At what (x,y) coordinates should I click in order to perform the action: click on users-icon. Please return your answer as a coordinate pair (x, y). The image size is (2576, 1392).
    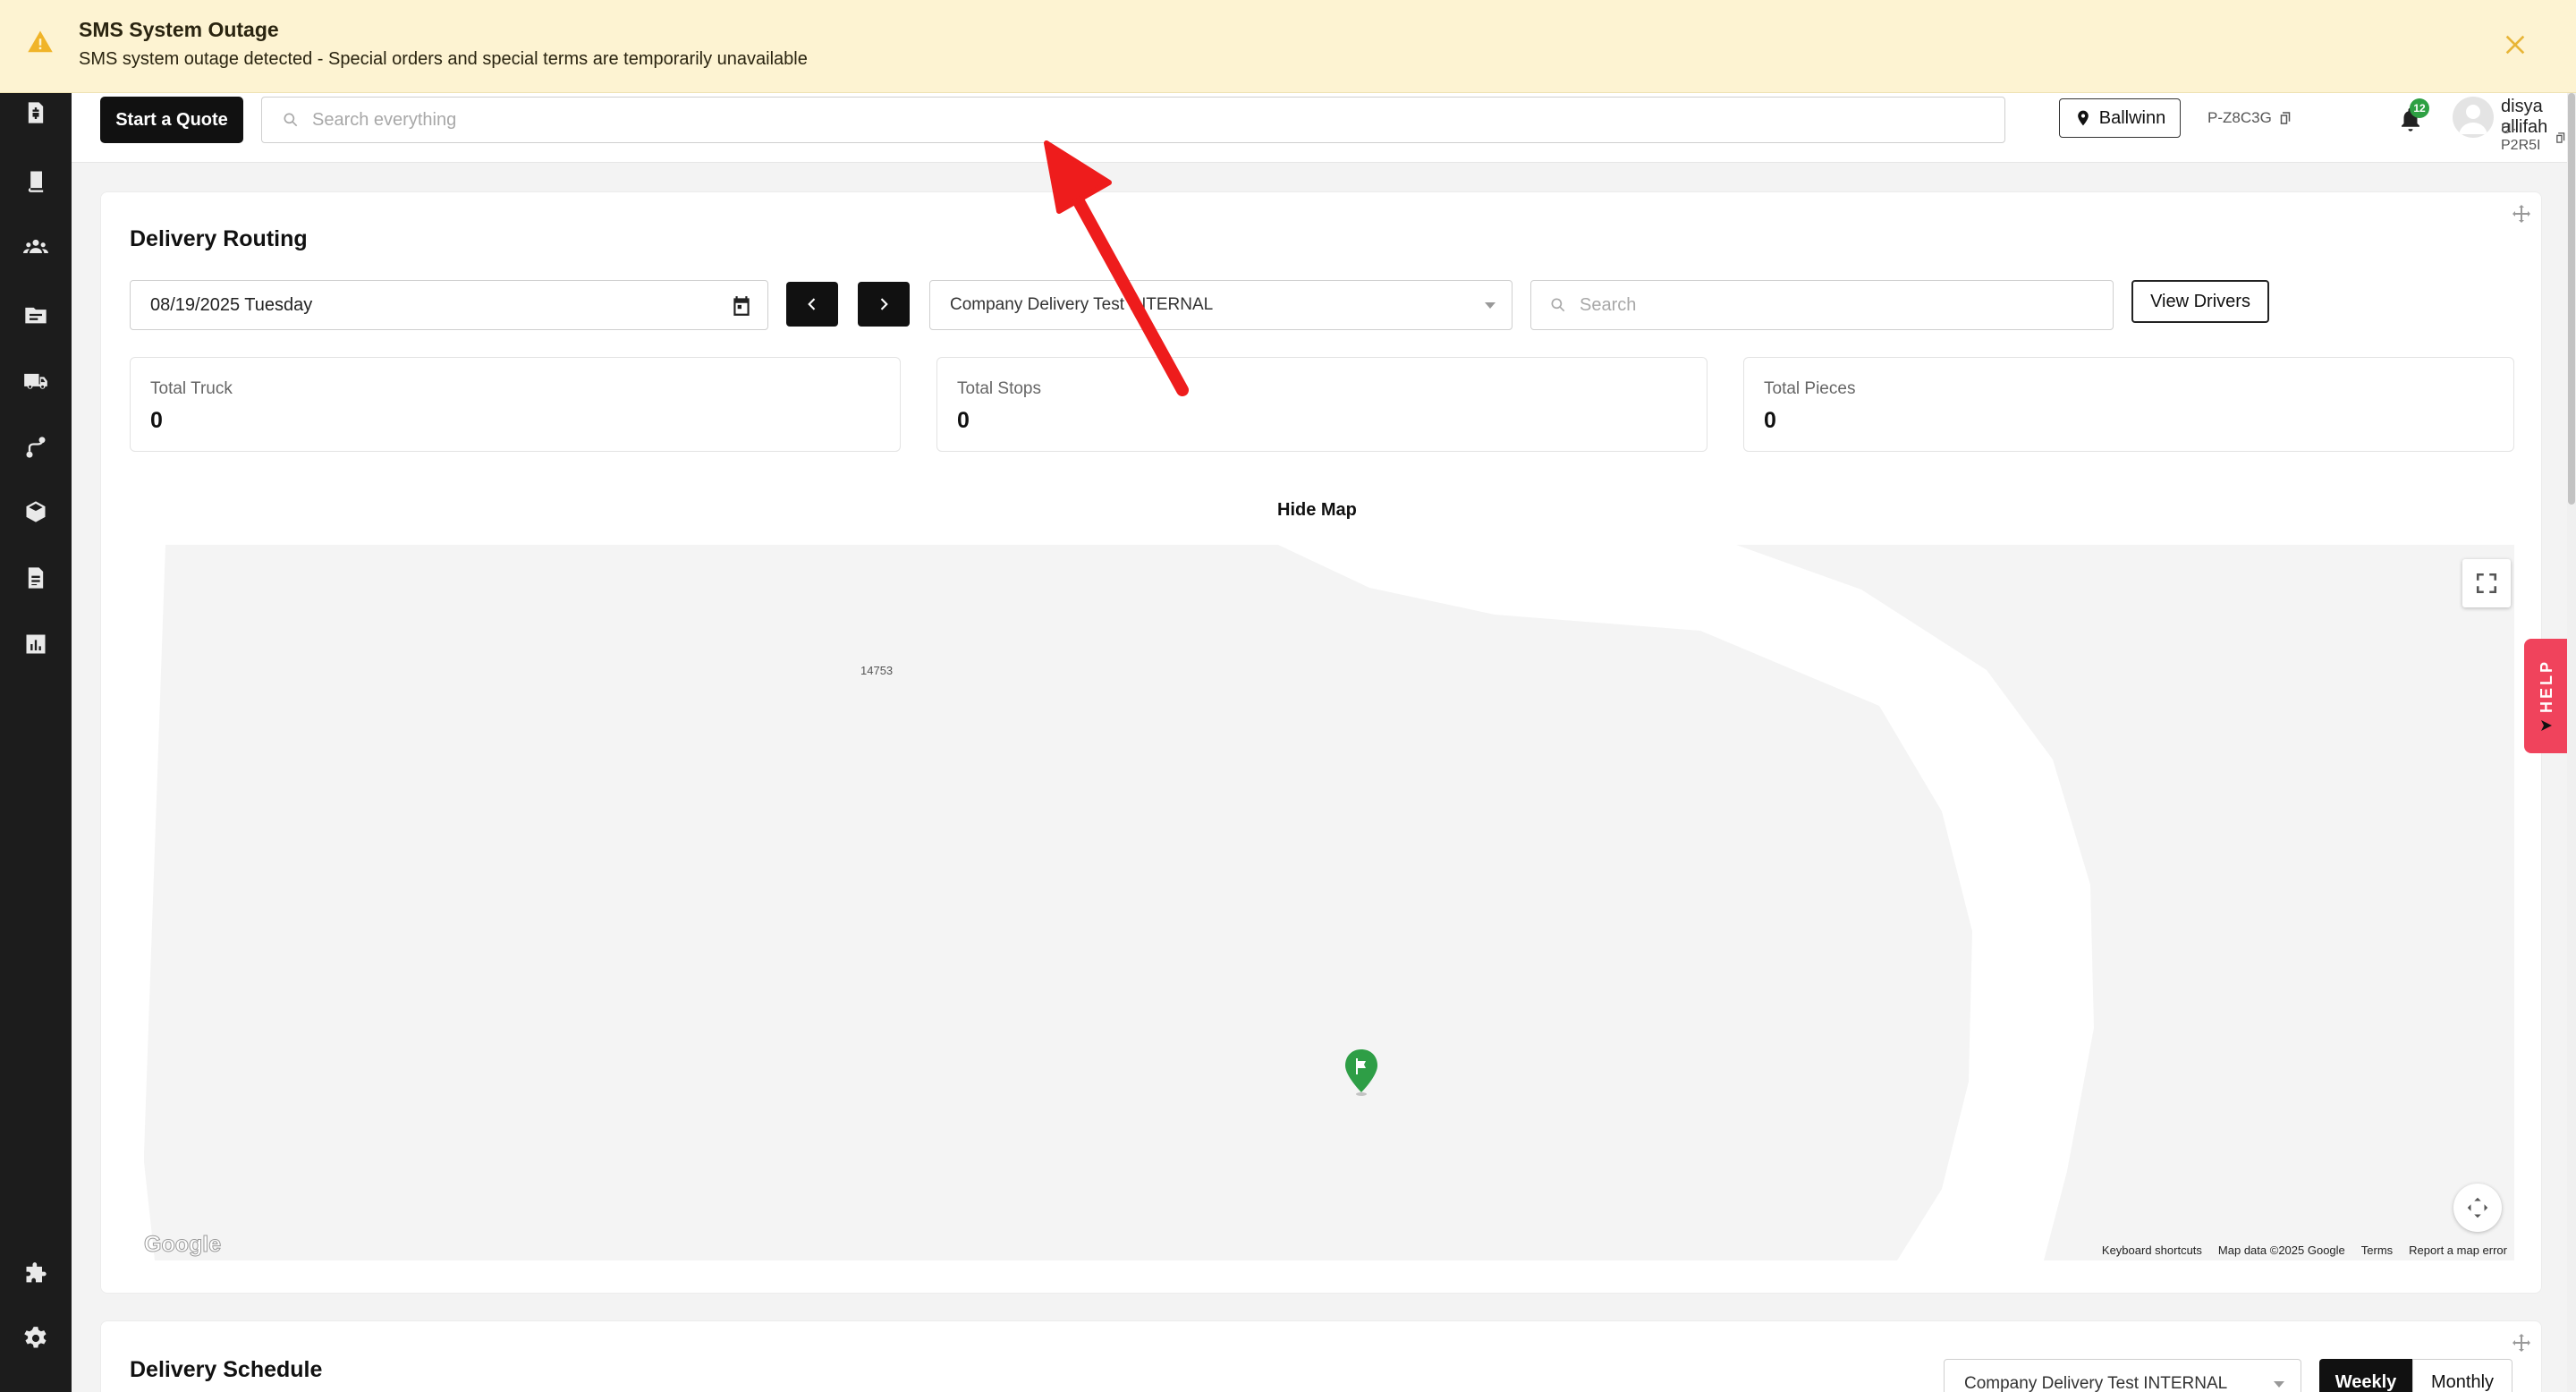
    Looking at the image, I should click on (35, 247).